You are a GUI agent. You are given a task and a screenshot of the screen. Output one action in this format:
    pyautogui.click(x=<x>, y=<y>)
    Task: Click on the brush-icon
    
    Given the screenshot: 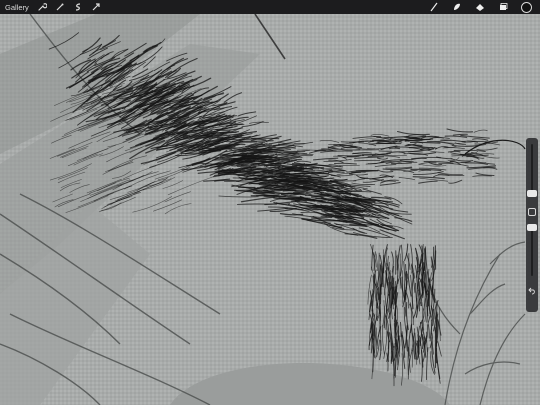 What is the action you would take?
    pyautogui.click(x=434, y=7)
    